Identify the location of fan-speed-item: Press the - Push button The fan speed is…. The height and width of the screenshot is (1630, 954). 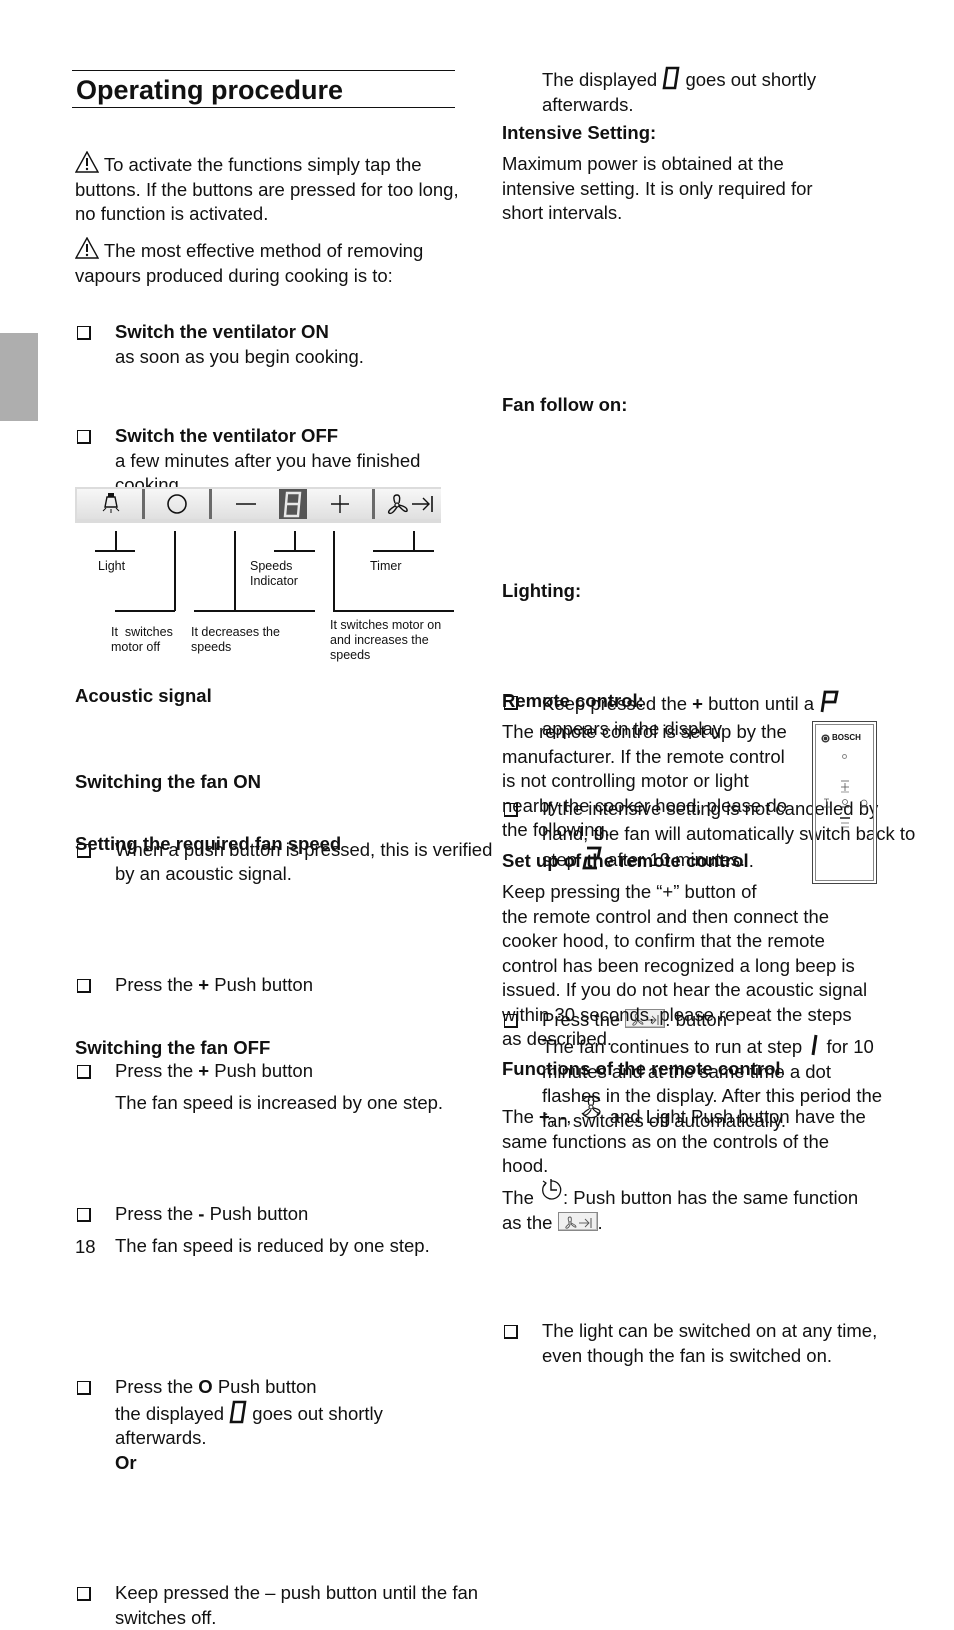
(285, 1230).